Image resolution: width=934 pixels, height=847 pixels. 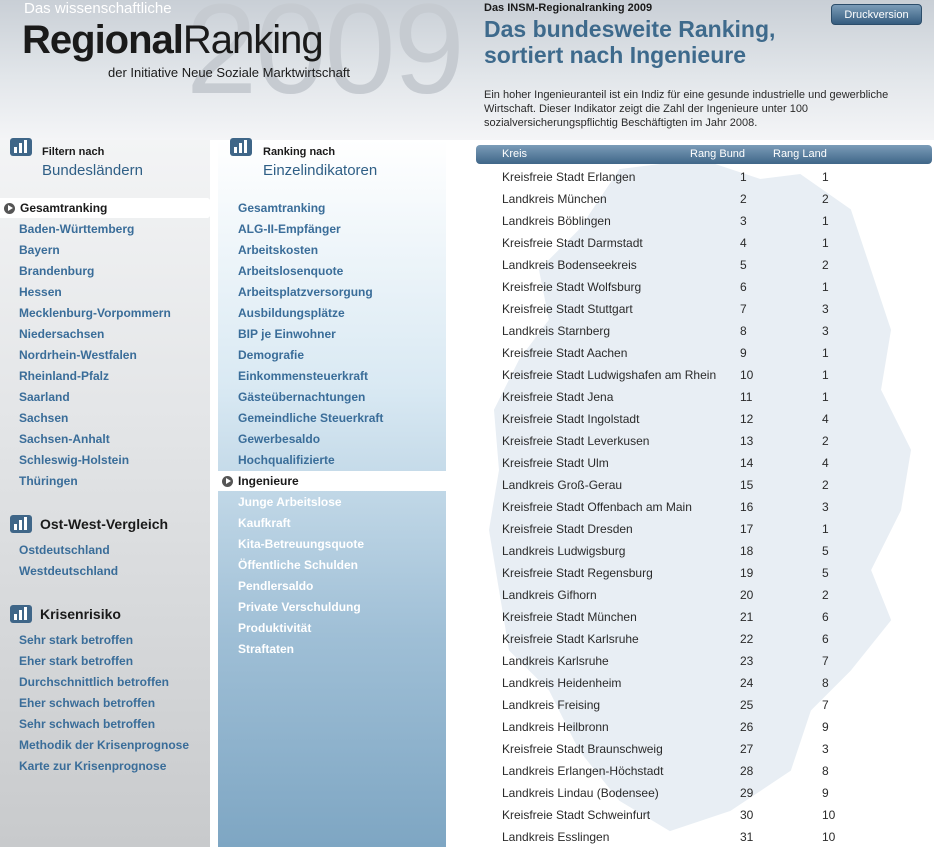 I want to click on cell-kreis: Landkreis Heilbronn, so click(x=555, y=727).